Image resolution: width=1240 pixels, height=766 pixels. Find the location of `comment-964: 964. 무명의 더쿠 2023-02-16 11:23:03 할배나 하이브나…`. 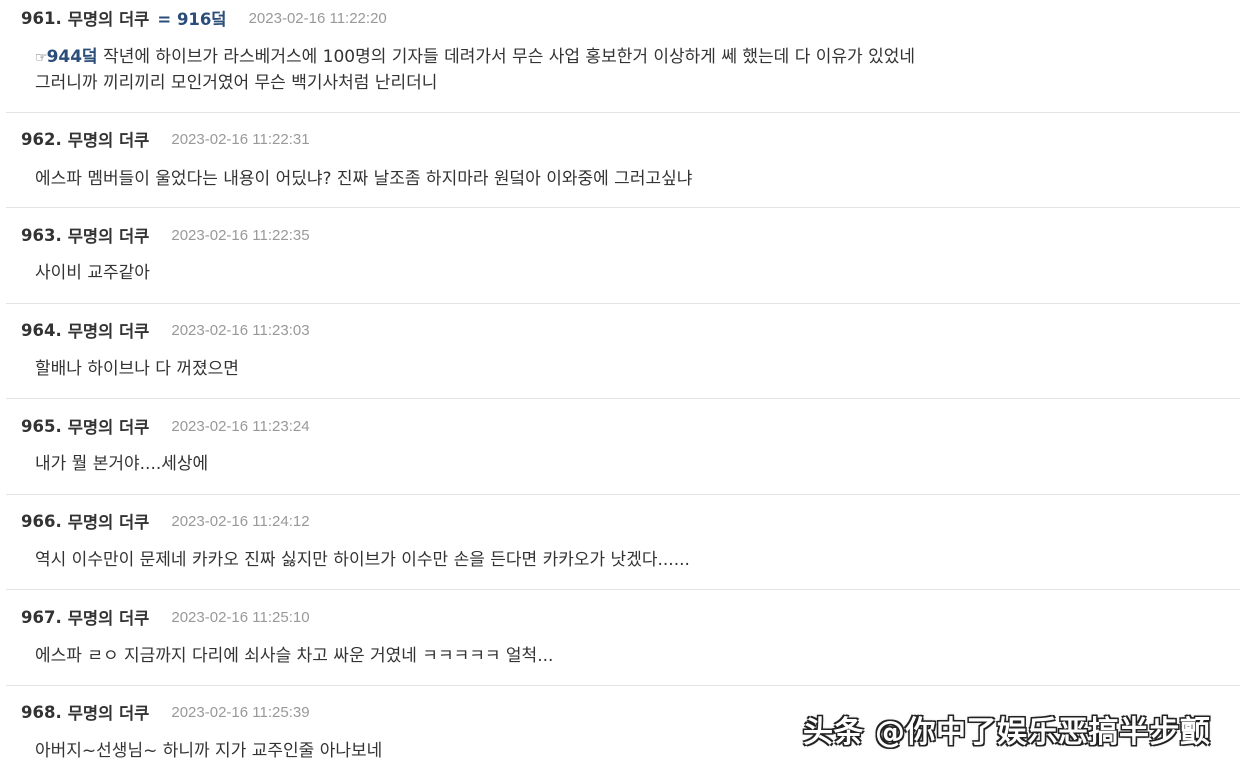

comment-964: 964. 무명의 더쿠 2023-02-16 11:23:03 할배나 하이브나… is located at coordinates (623, 351).